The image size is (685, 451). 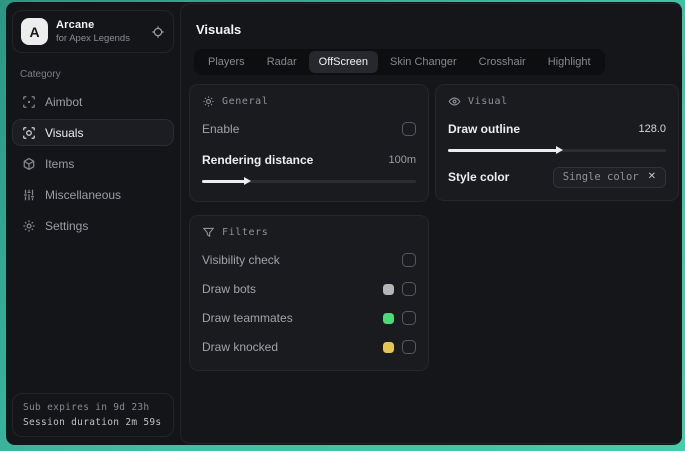 I want to click on sidebar-item-items: Items, so click(x=93, y=163).